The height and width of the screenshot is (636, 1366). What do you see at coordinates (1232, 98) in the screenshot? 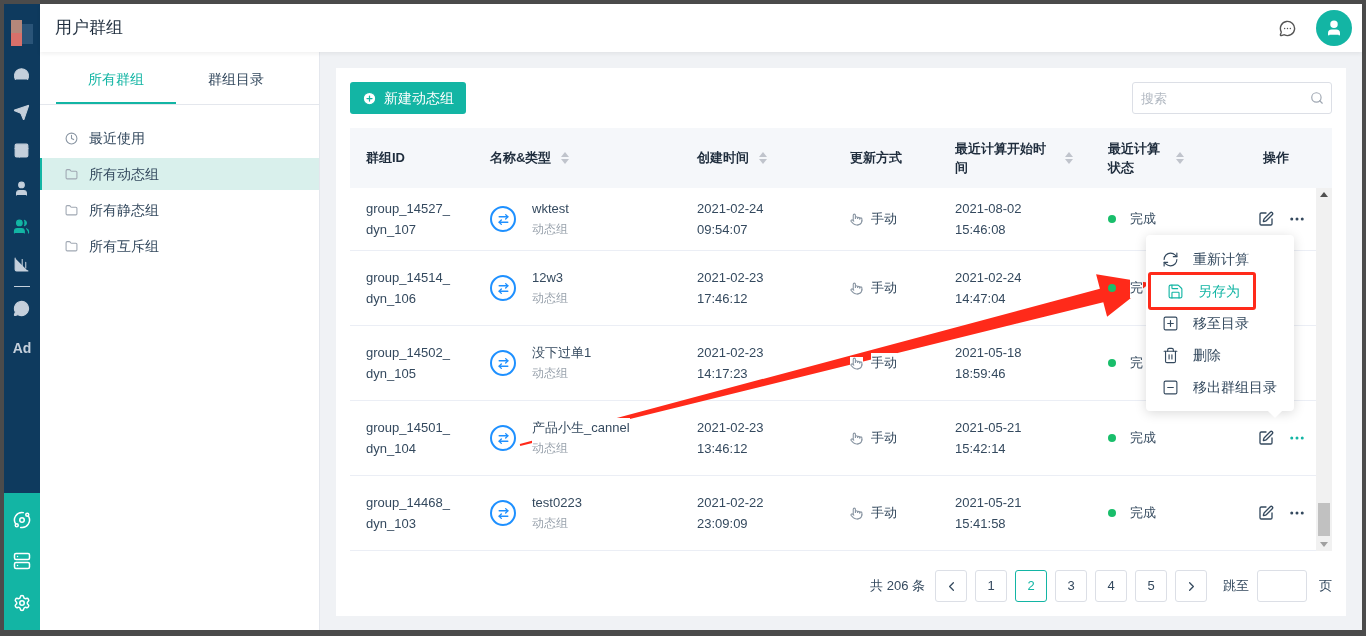
I see `search-field: 搜索` at bounding box center [1232, 98].